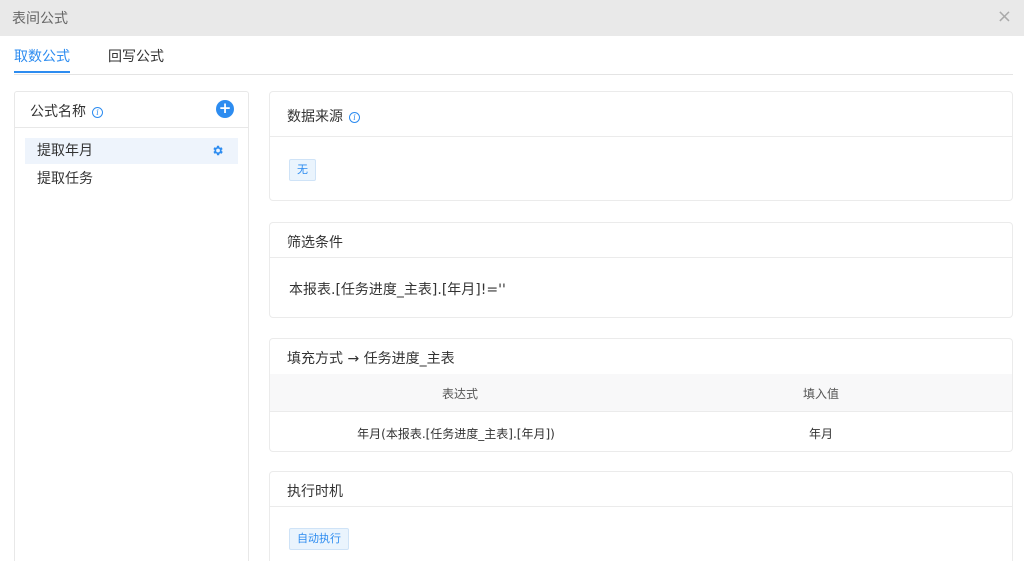 The width and height of the screenshot is (1024, 561). Describe the element at coordinates (371, 359) in the screenshot. I see `fill-method-title: 填充方式 → 任务进度_主表` at that location.